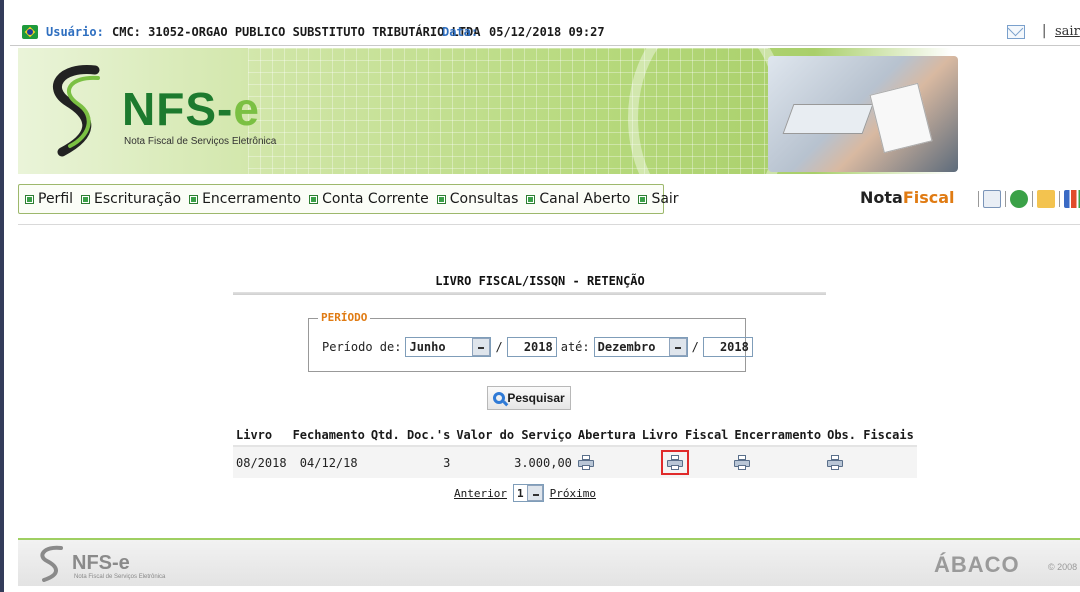 The image size is (1080, 592). Describe the element at coordinates (606, 436) in the screenshot. I see `col-abertura: Abertura` at that location.